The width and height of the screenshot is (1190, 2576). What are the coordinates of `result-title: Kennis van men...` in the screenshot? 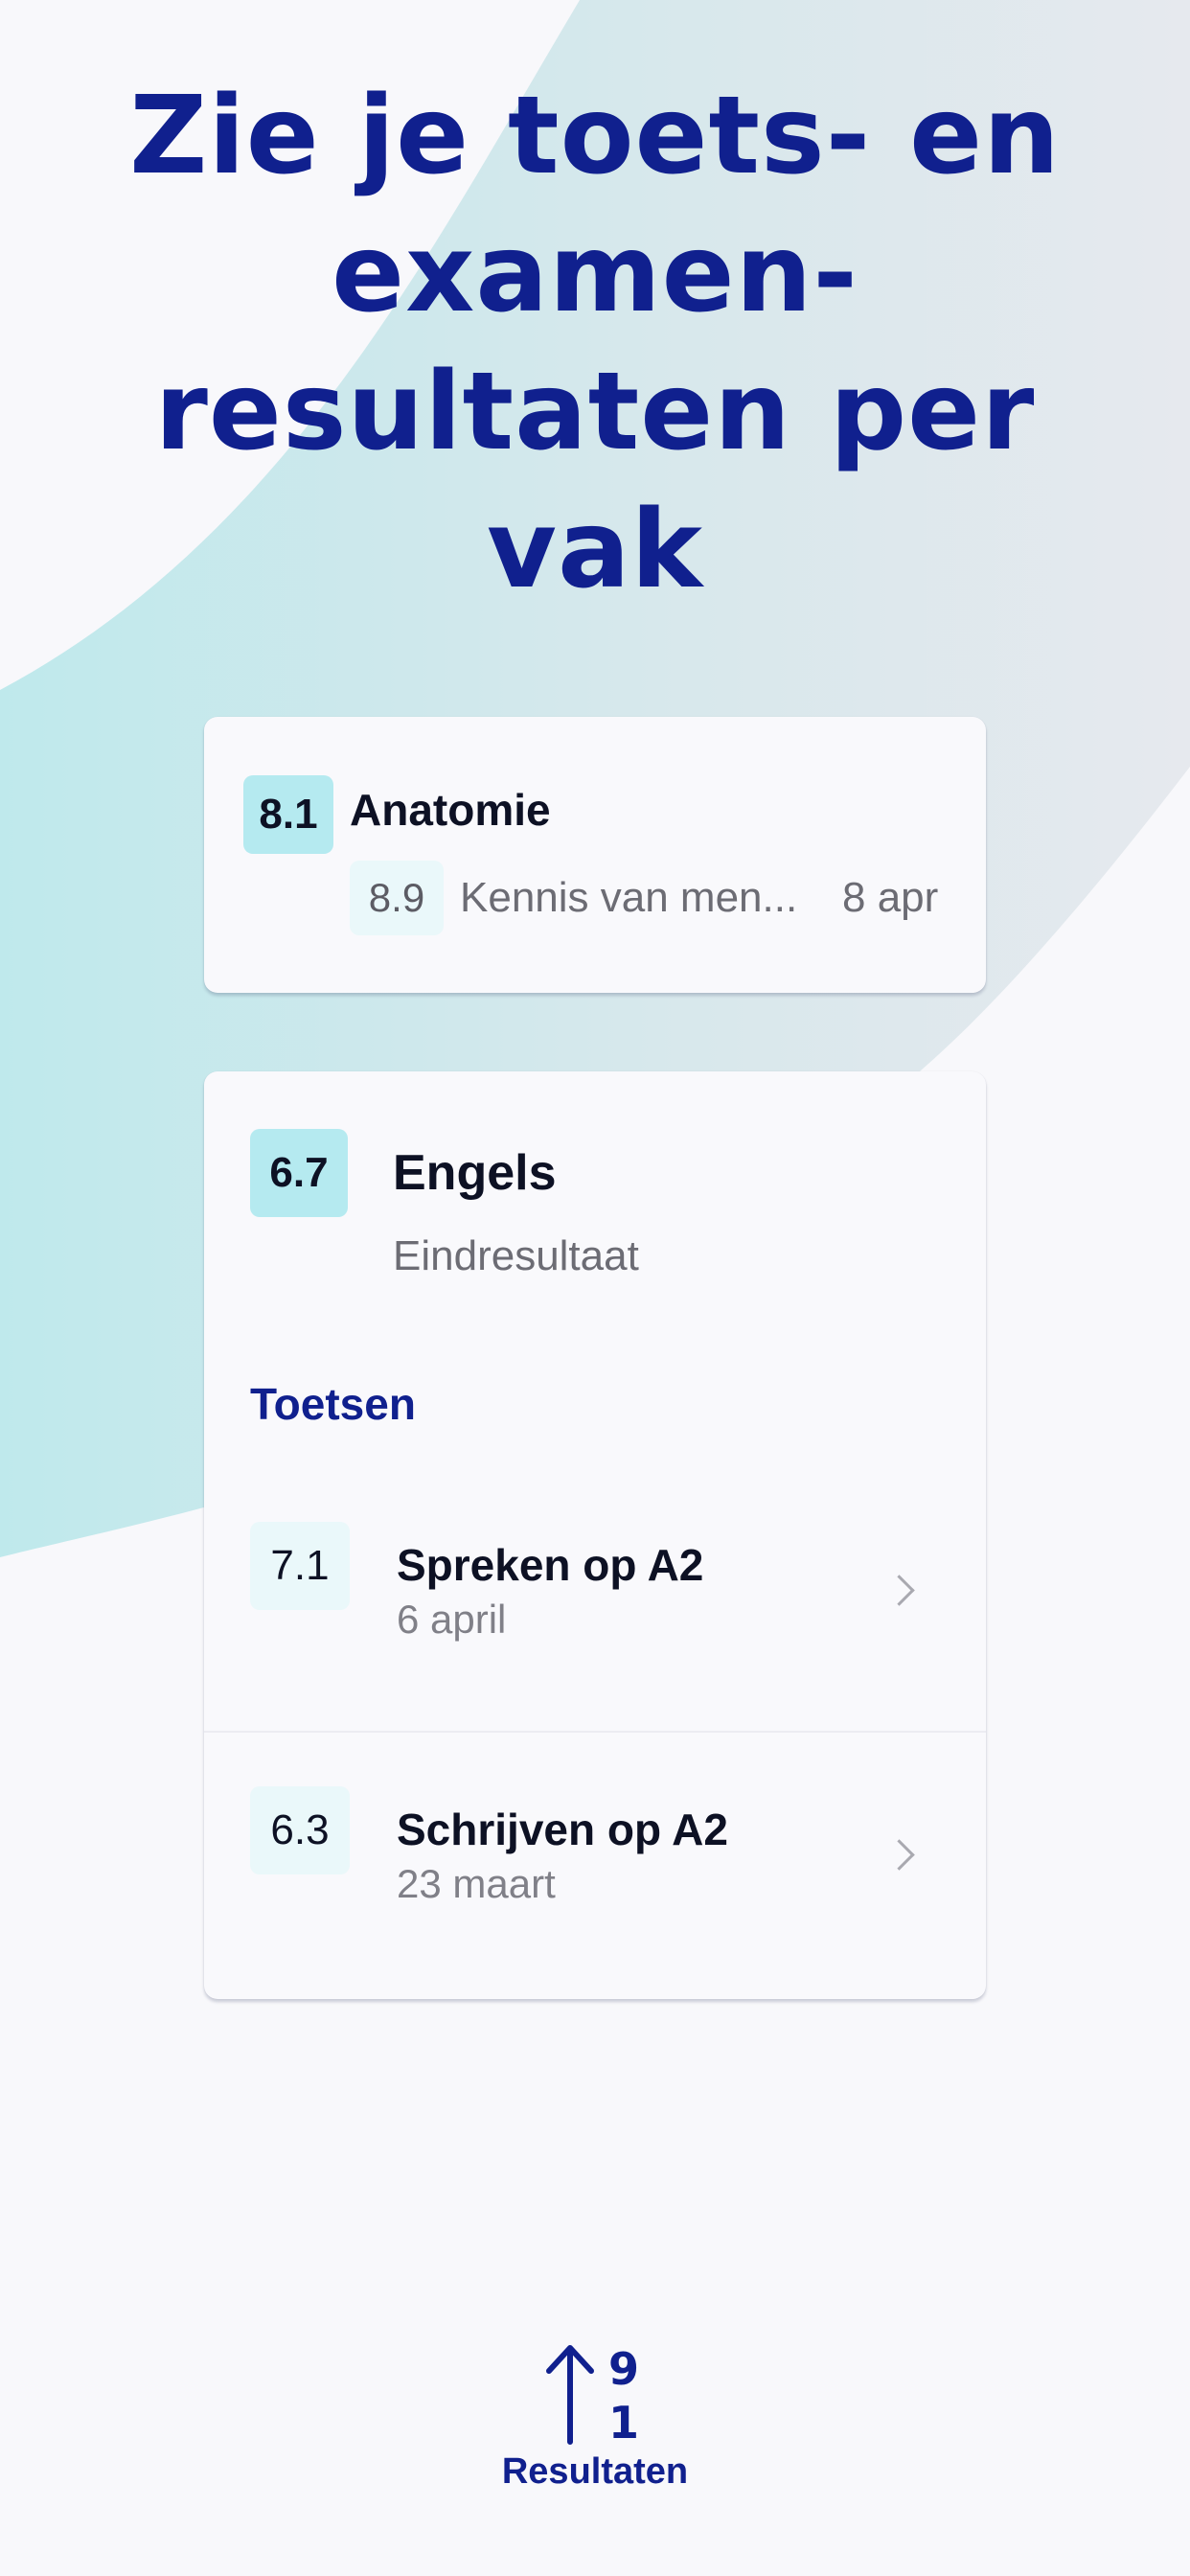 It's located at (629, 897).